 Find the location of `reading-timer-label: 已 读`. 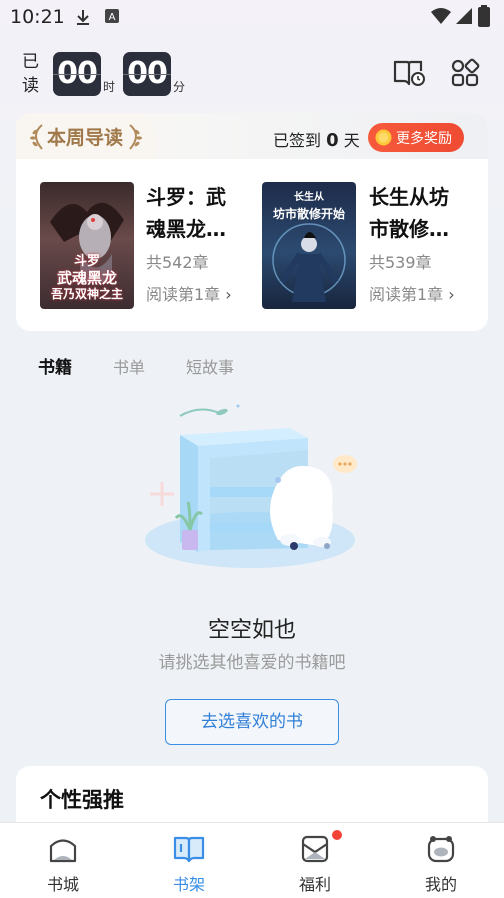

reading-timer-label: 已 读 is located at coordinates (30, 74).